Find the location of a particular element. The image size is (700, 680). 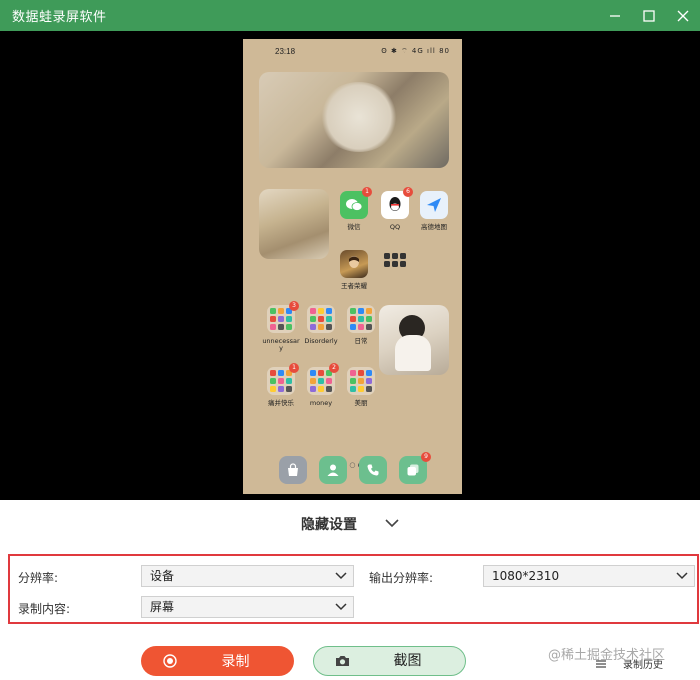

folder-icon: 2 is located at coordinates (323, 379).